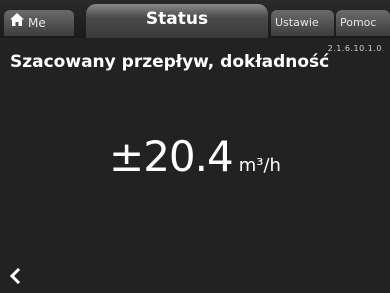 The height and width of the screenshot is (293, 390). Describe the element at coordinates (358, 22) in the screenshot. I see `tab-help-label: Pomoc` at that location.